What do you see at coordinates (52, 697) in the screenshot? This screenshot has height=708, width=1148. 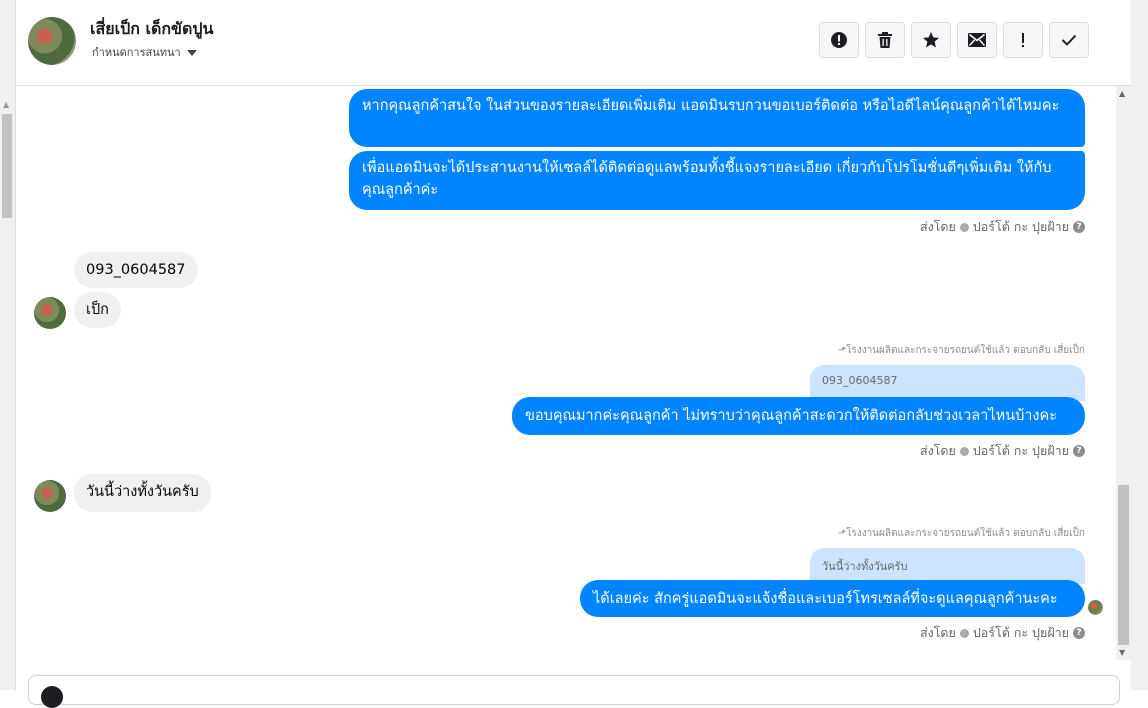 I see `composer-avatar-icon` at bounding box center [52, 697].